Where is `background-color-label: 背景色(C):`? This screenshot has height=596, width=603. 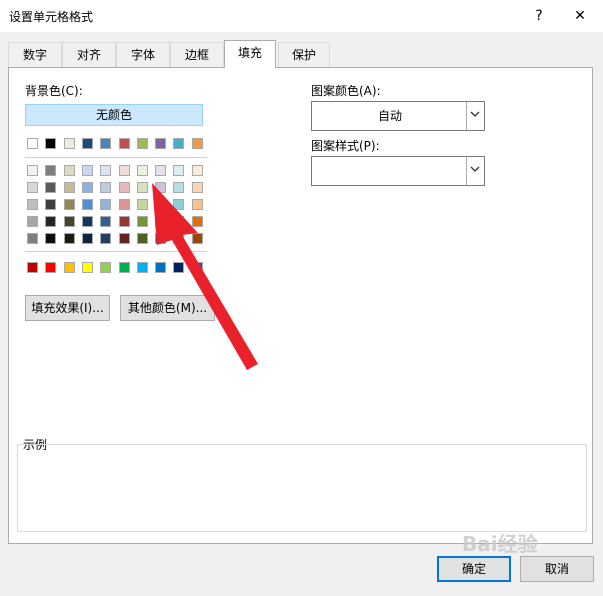 background-color-label: 背景色(C): is located at coordinates (54, 91).